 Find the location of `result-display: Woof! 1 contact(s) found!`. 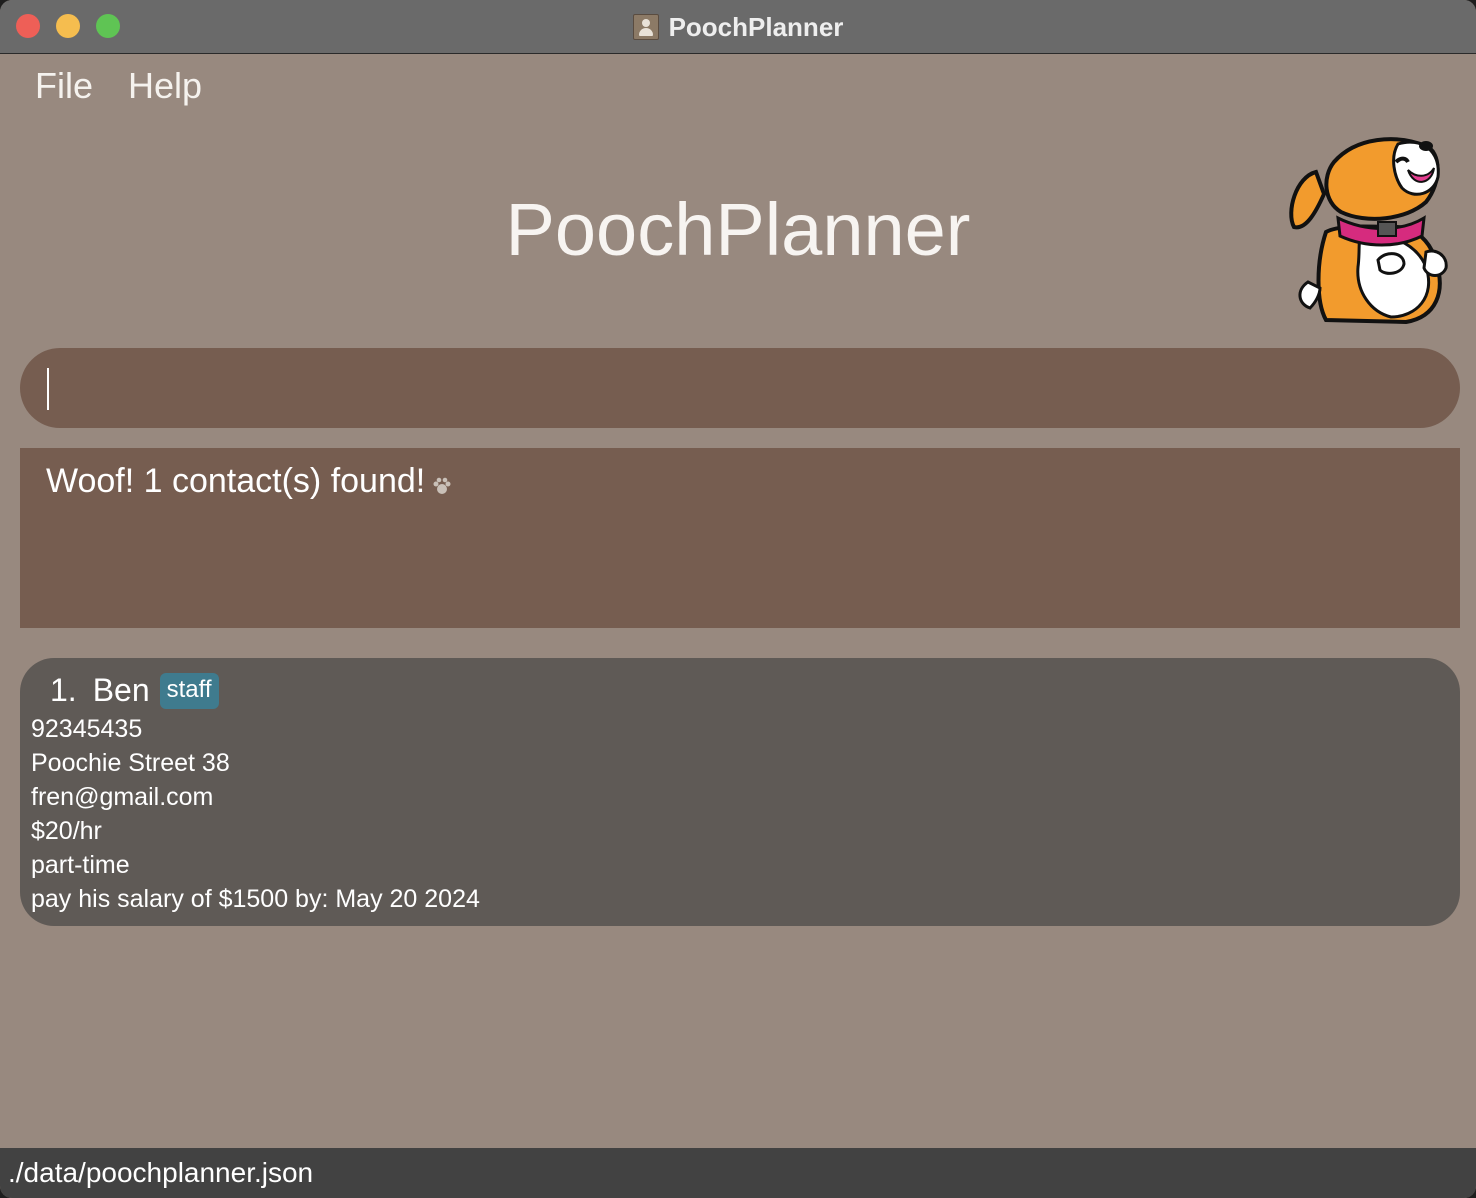

result-display: Woof! 1 contact(s) found! is located at coordinates (740, 538).